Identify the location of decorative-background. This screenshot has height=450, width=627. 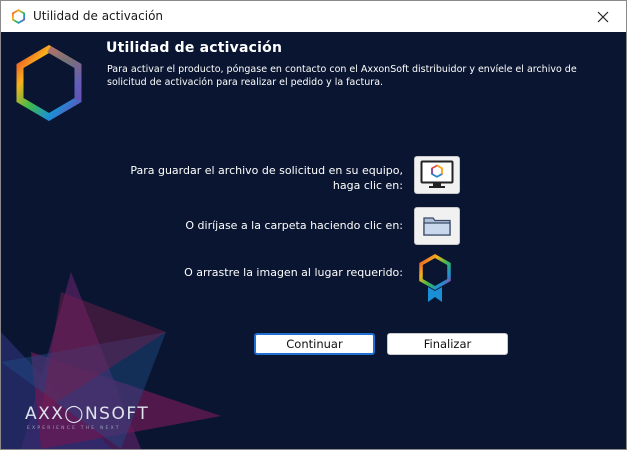
(111, 360).